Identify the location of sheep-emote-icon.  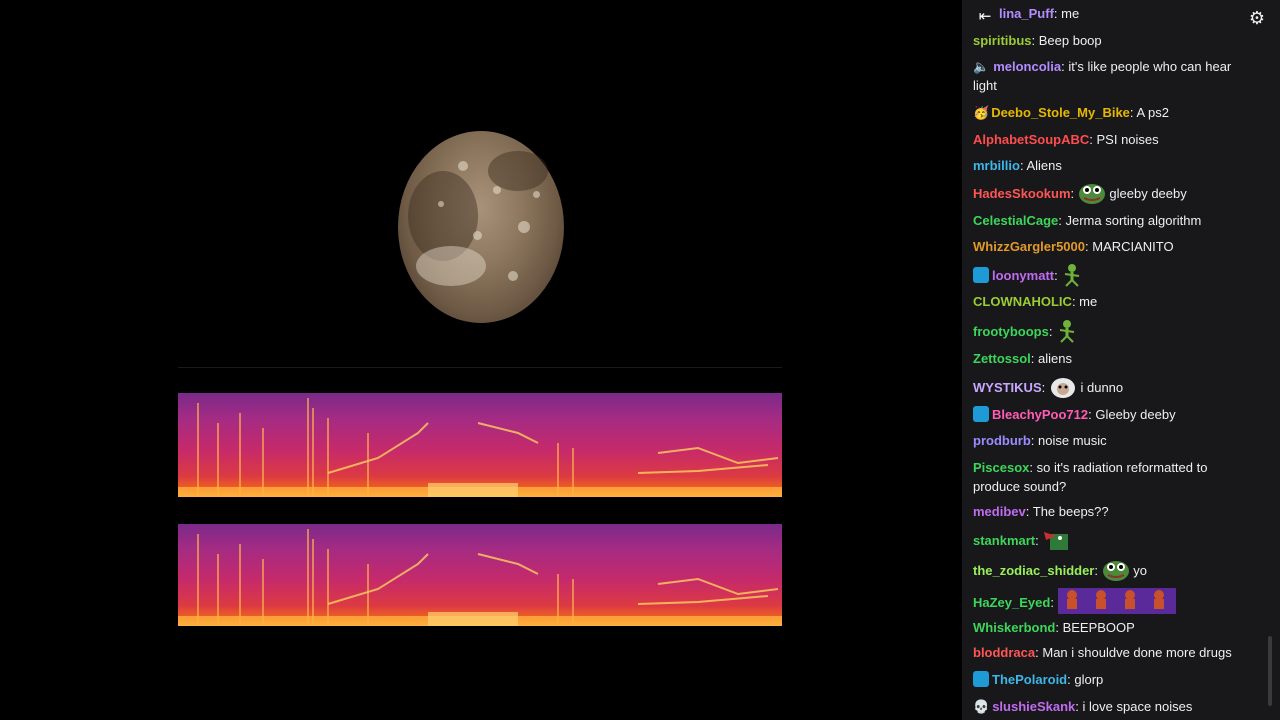
(1062, 388).